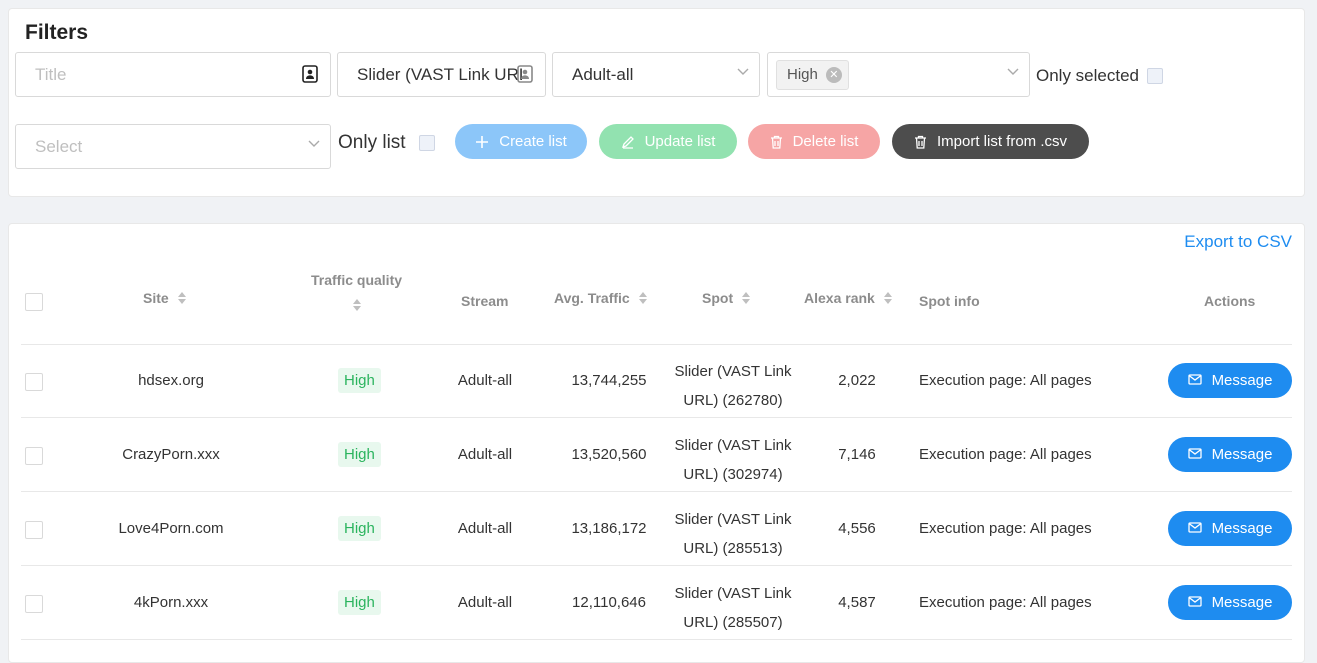 The image size is (1317, 663). I want to click on alexa-rank-cell: 7,146, so click(857, 454).